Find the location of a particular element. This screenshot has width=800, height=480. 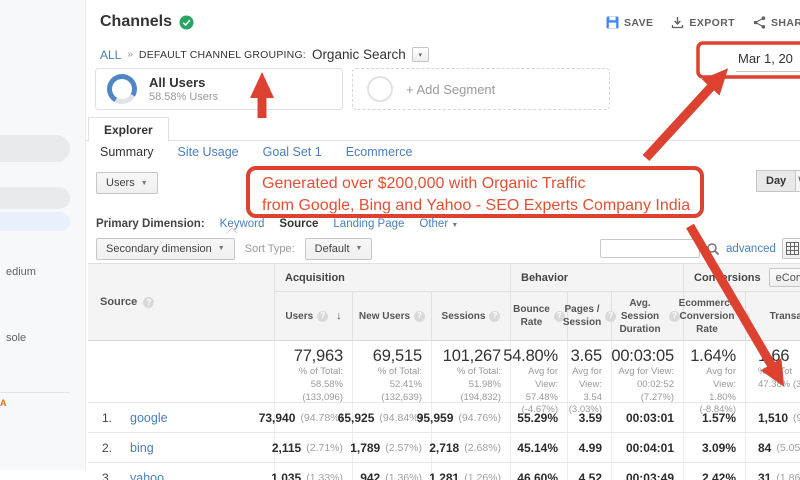

sidebar-attribution-badge: A is located at coordinates (3, 403).